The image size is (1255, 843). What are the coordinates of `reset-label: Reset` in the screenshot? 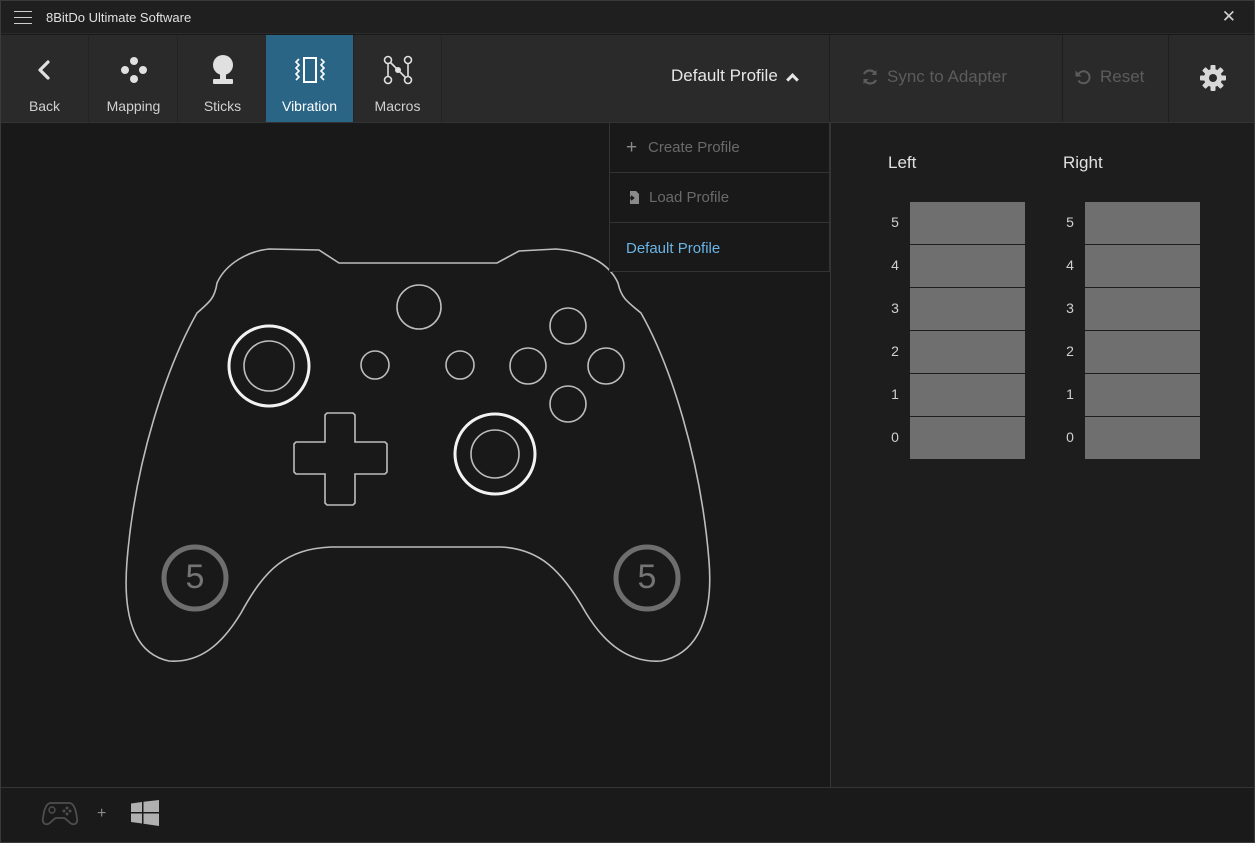 It's located at (1122, 76).